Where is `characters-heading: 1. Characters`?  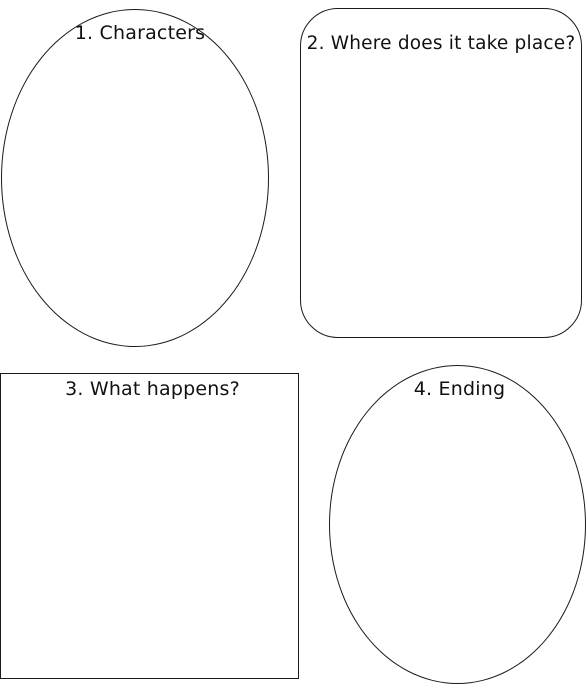 characters-heading: 1. Characters is located at coordinates (140, 33).